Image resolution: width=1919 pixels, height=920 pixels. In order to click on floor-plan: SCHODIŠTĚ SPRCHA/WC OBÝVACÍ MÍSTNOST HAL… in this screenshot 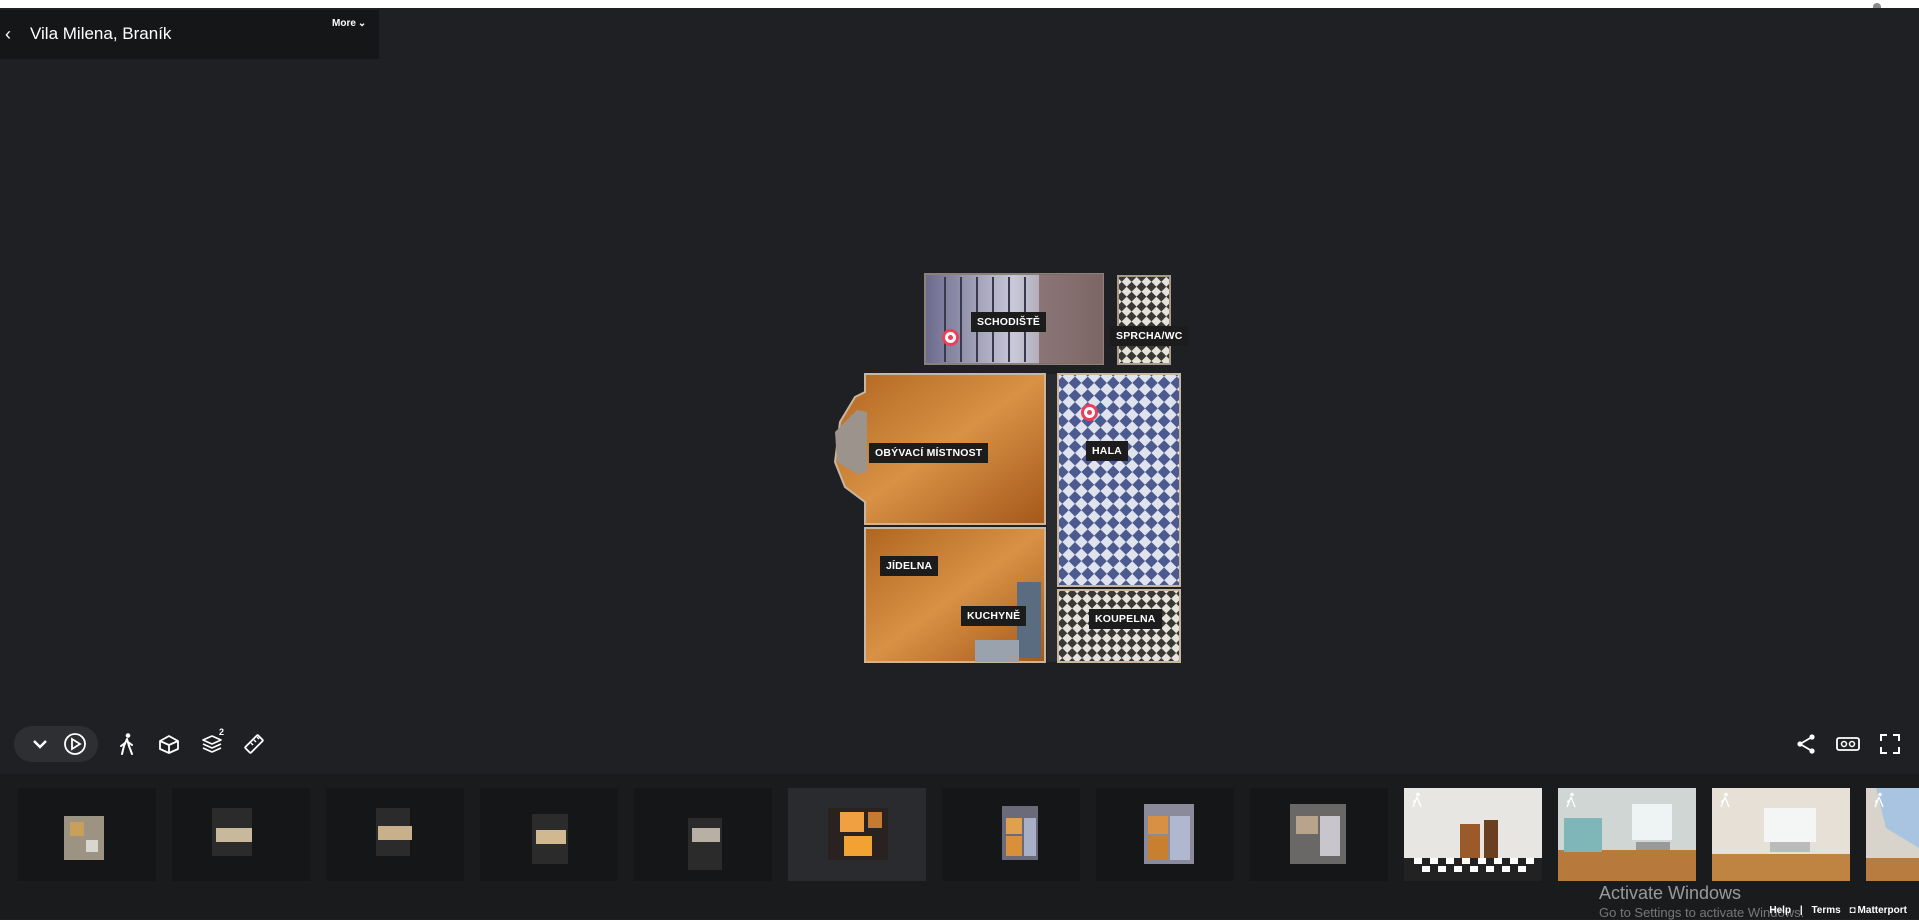, I will do `click(995, 464)`.